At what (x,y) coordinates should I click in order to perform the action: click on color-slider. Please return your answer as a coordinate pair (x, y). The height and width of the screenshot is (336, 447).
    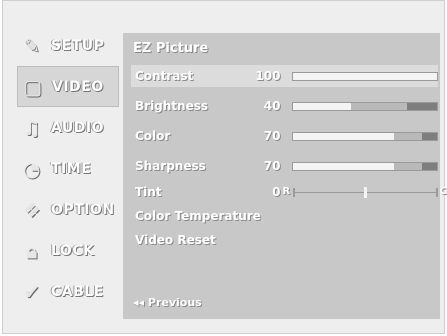
    Looking at the image, I should click on (365, 136).